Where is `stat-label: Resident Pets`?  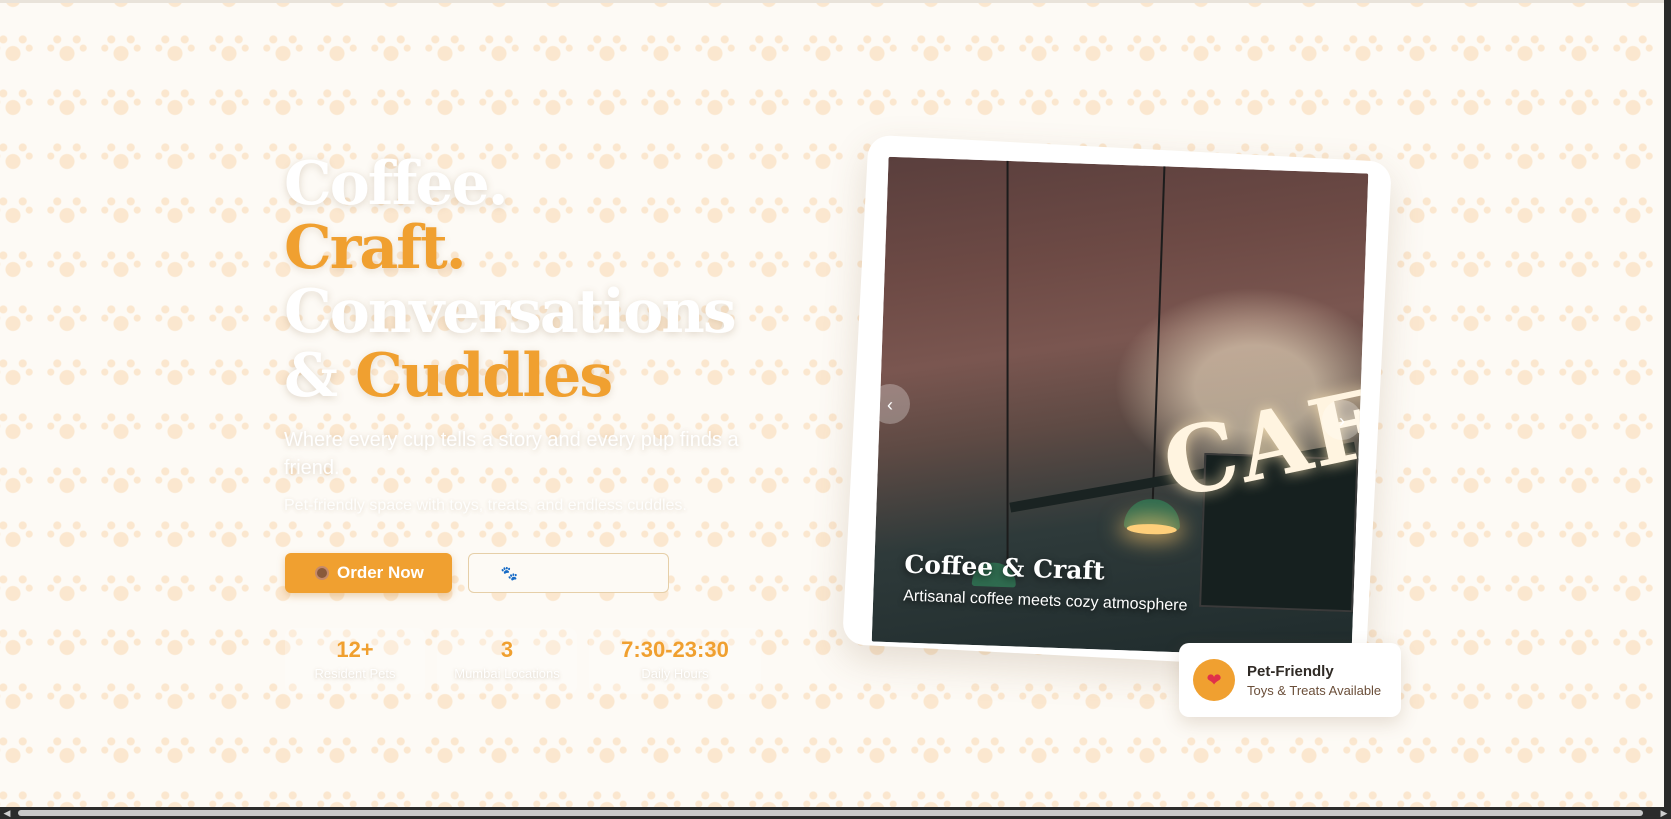
stat-label: Resident Pets is located at coordinates (355, 673).